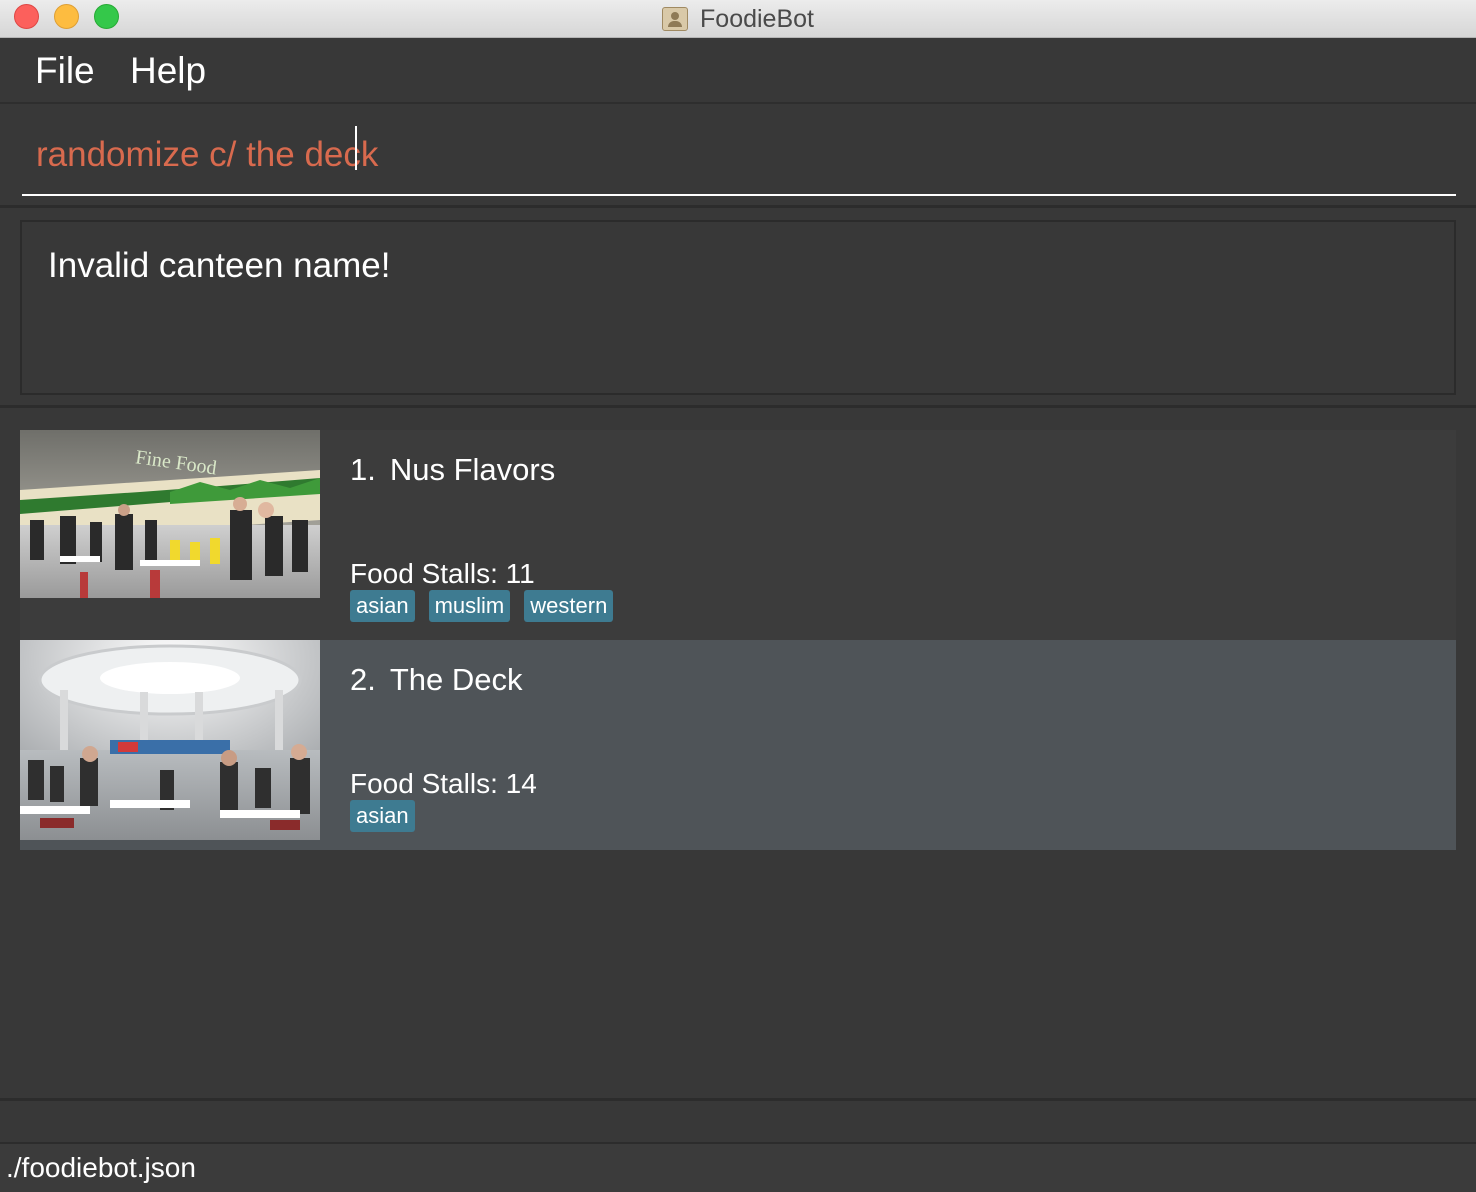 This screenshot has height=1192, width=1476. Describe the element at coordinates (757, 18) in the screenshot. I see `window-title: FoodieBot` at that location.